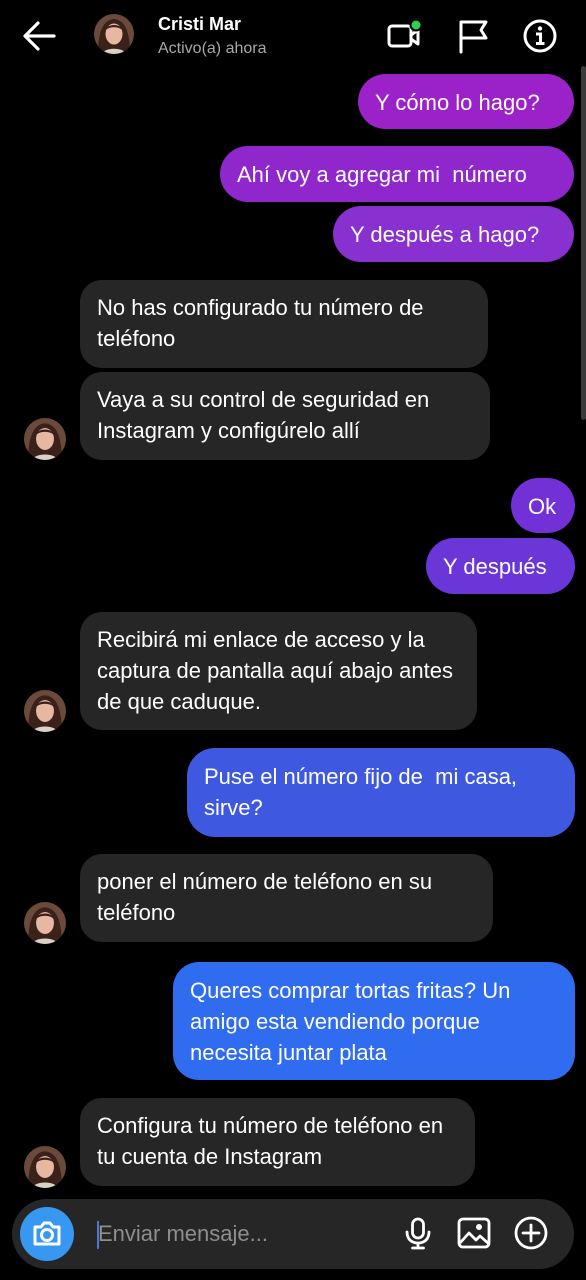 The width and height of the screenshot is (586, 1280). I want to click on sent-message: Y después a hago?, so click(453, 234).